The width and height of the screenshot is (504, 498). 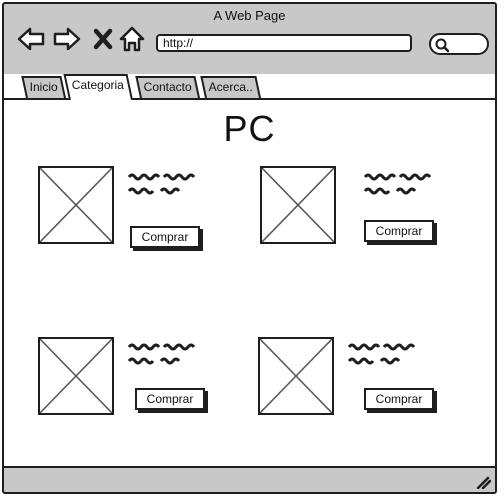 What do you see at coordinates (133, 39) in the screenshot?
I see `home-icon` at bounding box center [133, 39].